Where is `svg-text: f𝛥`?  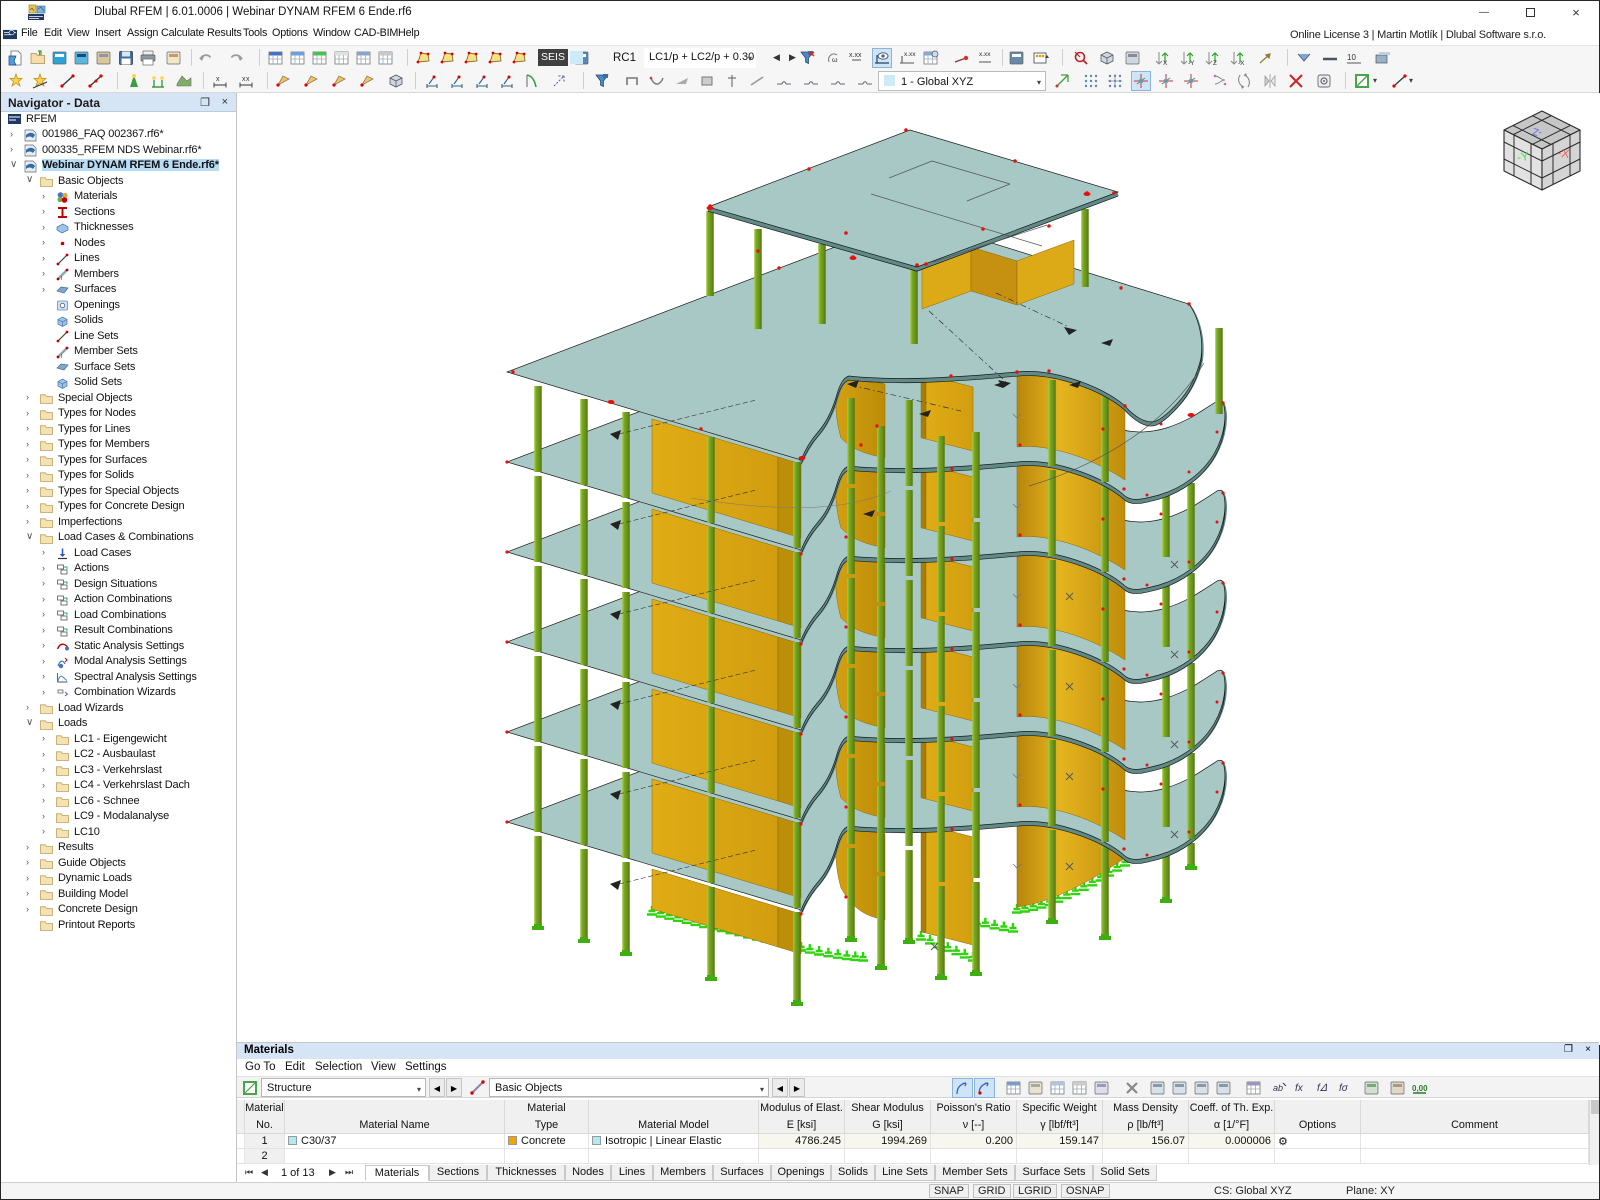
svg-text: f𝛥 is located at coordinates (1322, 1088).